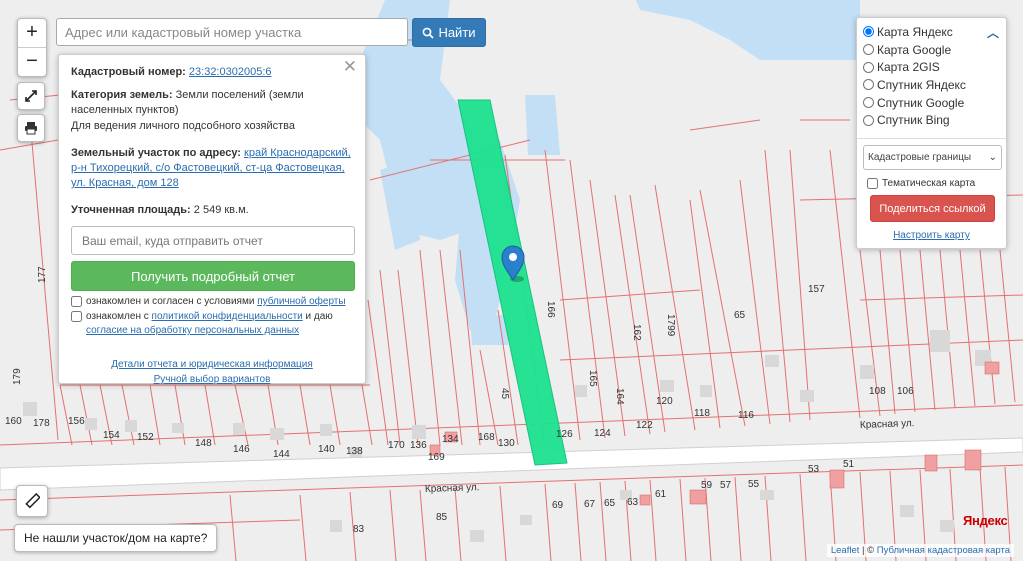  What do you see at coordinates (119, 316) in the screenshot?
I see `privacy-text: ознакомлен с` at bounding box center [119, 316].